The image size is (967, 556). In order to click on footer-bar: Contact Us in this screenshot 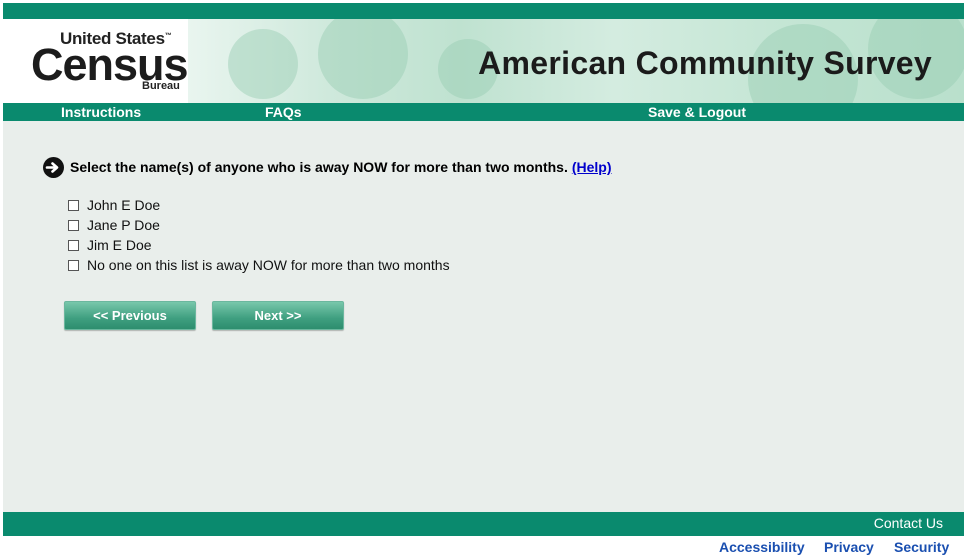, I will do `click(483, 524)`.